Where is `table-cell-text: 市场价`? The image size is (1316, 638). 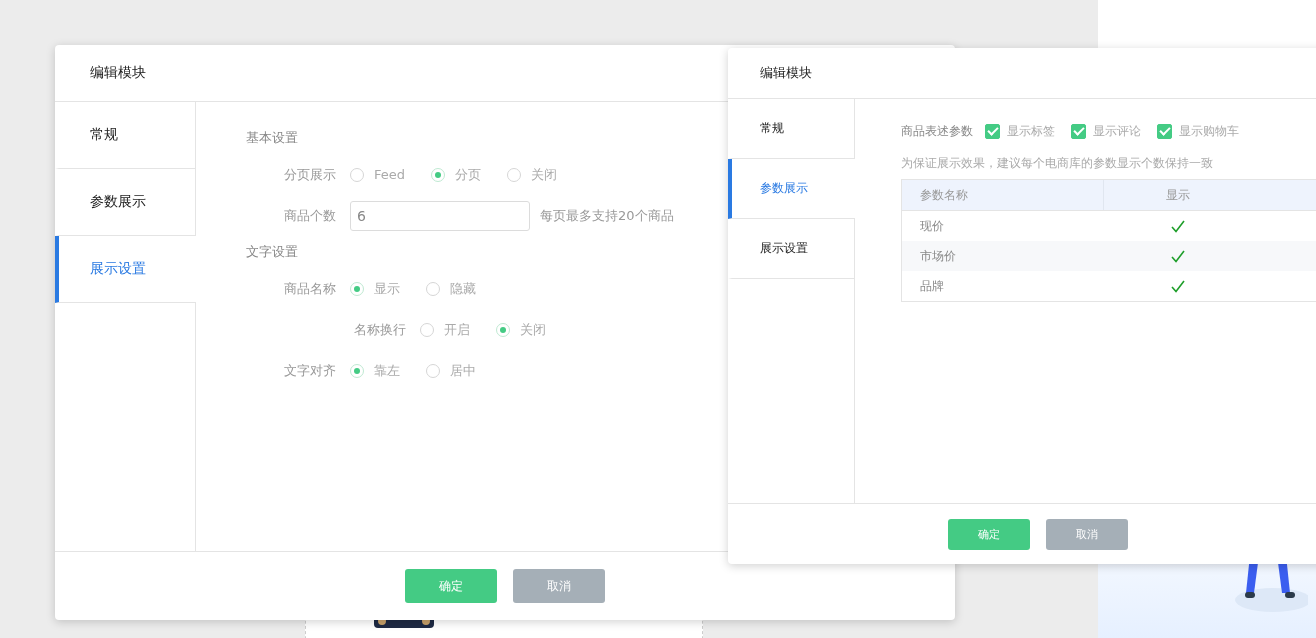 table-cell-text: 市场价 is located at coordinates (938, 256).